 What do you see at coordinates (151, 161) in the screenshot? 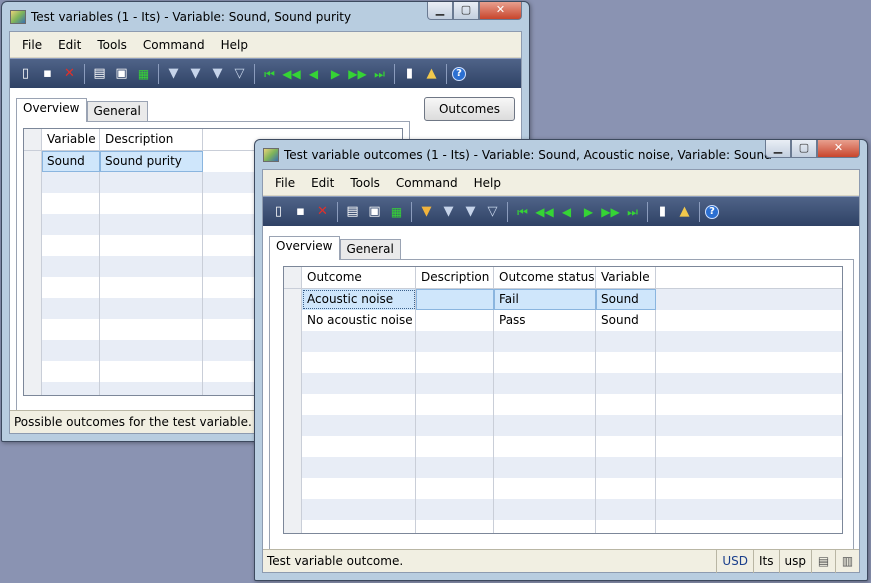
I see `cell-description: Sound purity` at bounding box center [151, 161].